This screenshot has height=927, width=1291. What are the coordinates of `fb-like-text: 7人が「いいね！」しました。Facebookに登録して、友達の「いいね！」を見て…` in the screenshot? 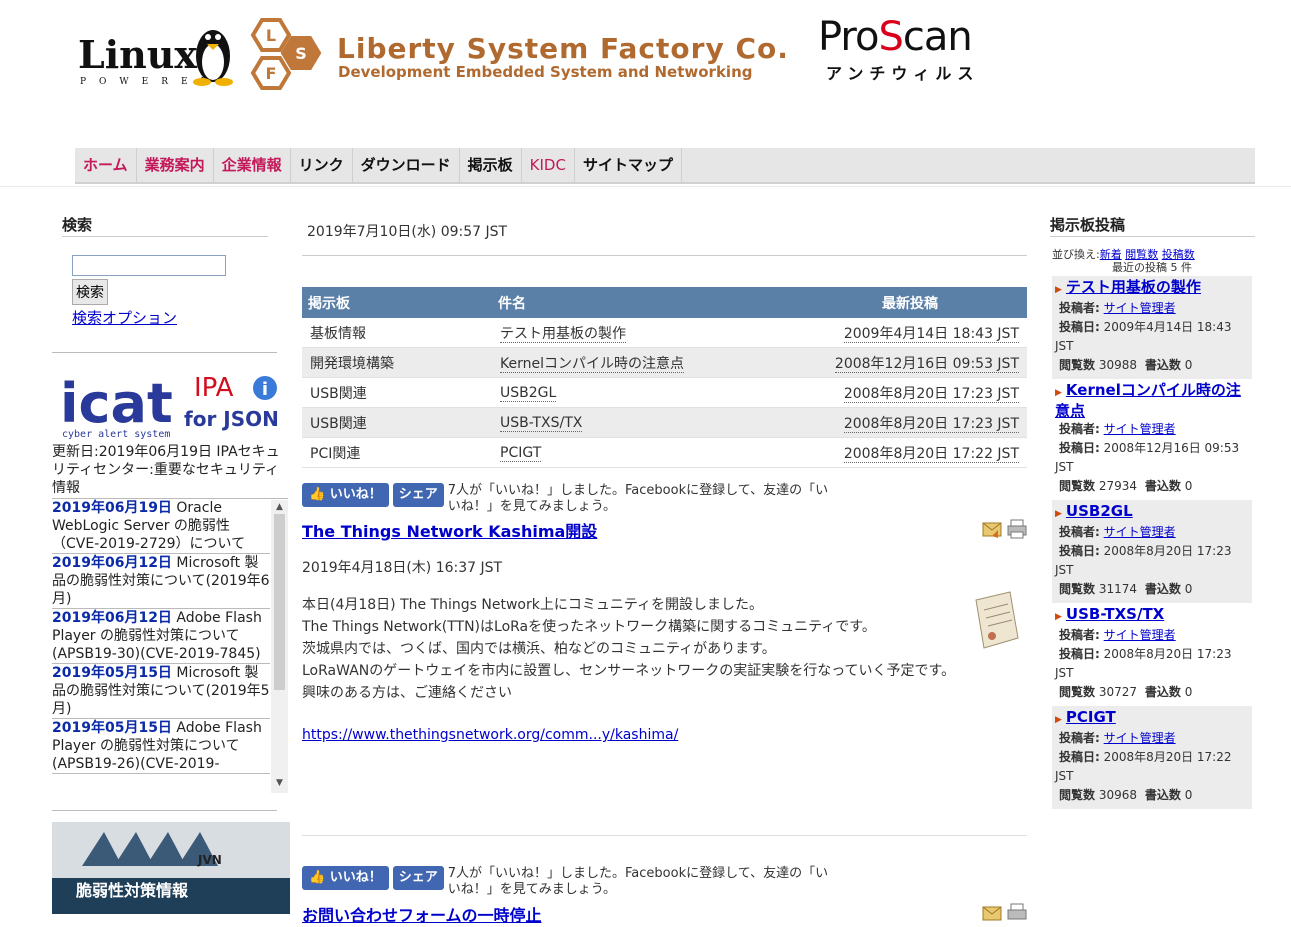 It's located at (643, 499).